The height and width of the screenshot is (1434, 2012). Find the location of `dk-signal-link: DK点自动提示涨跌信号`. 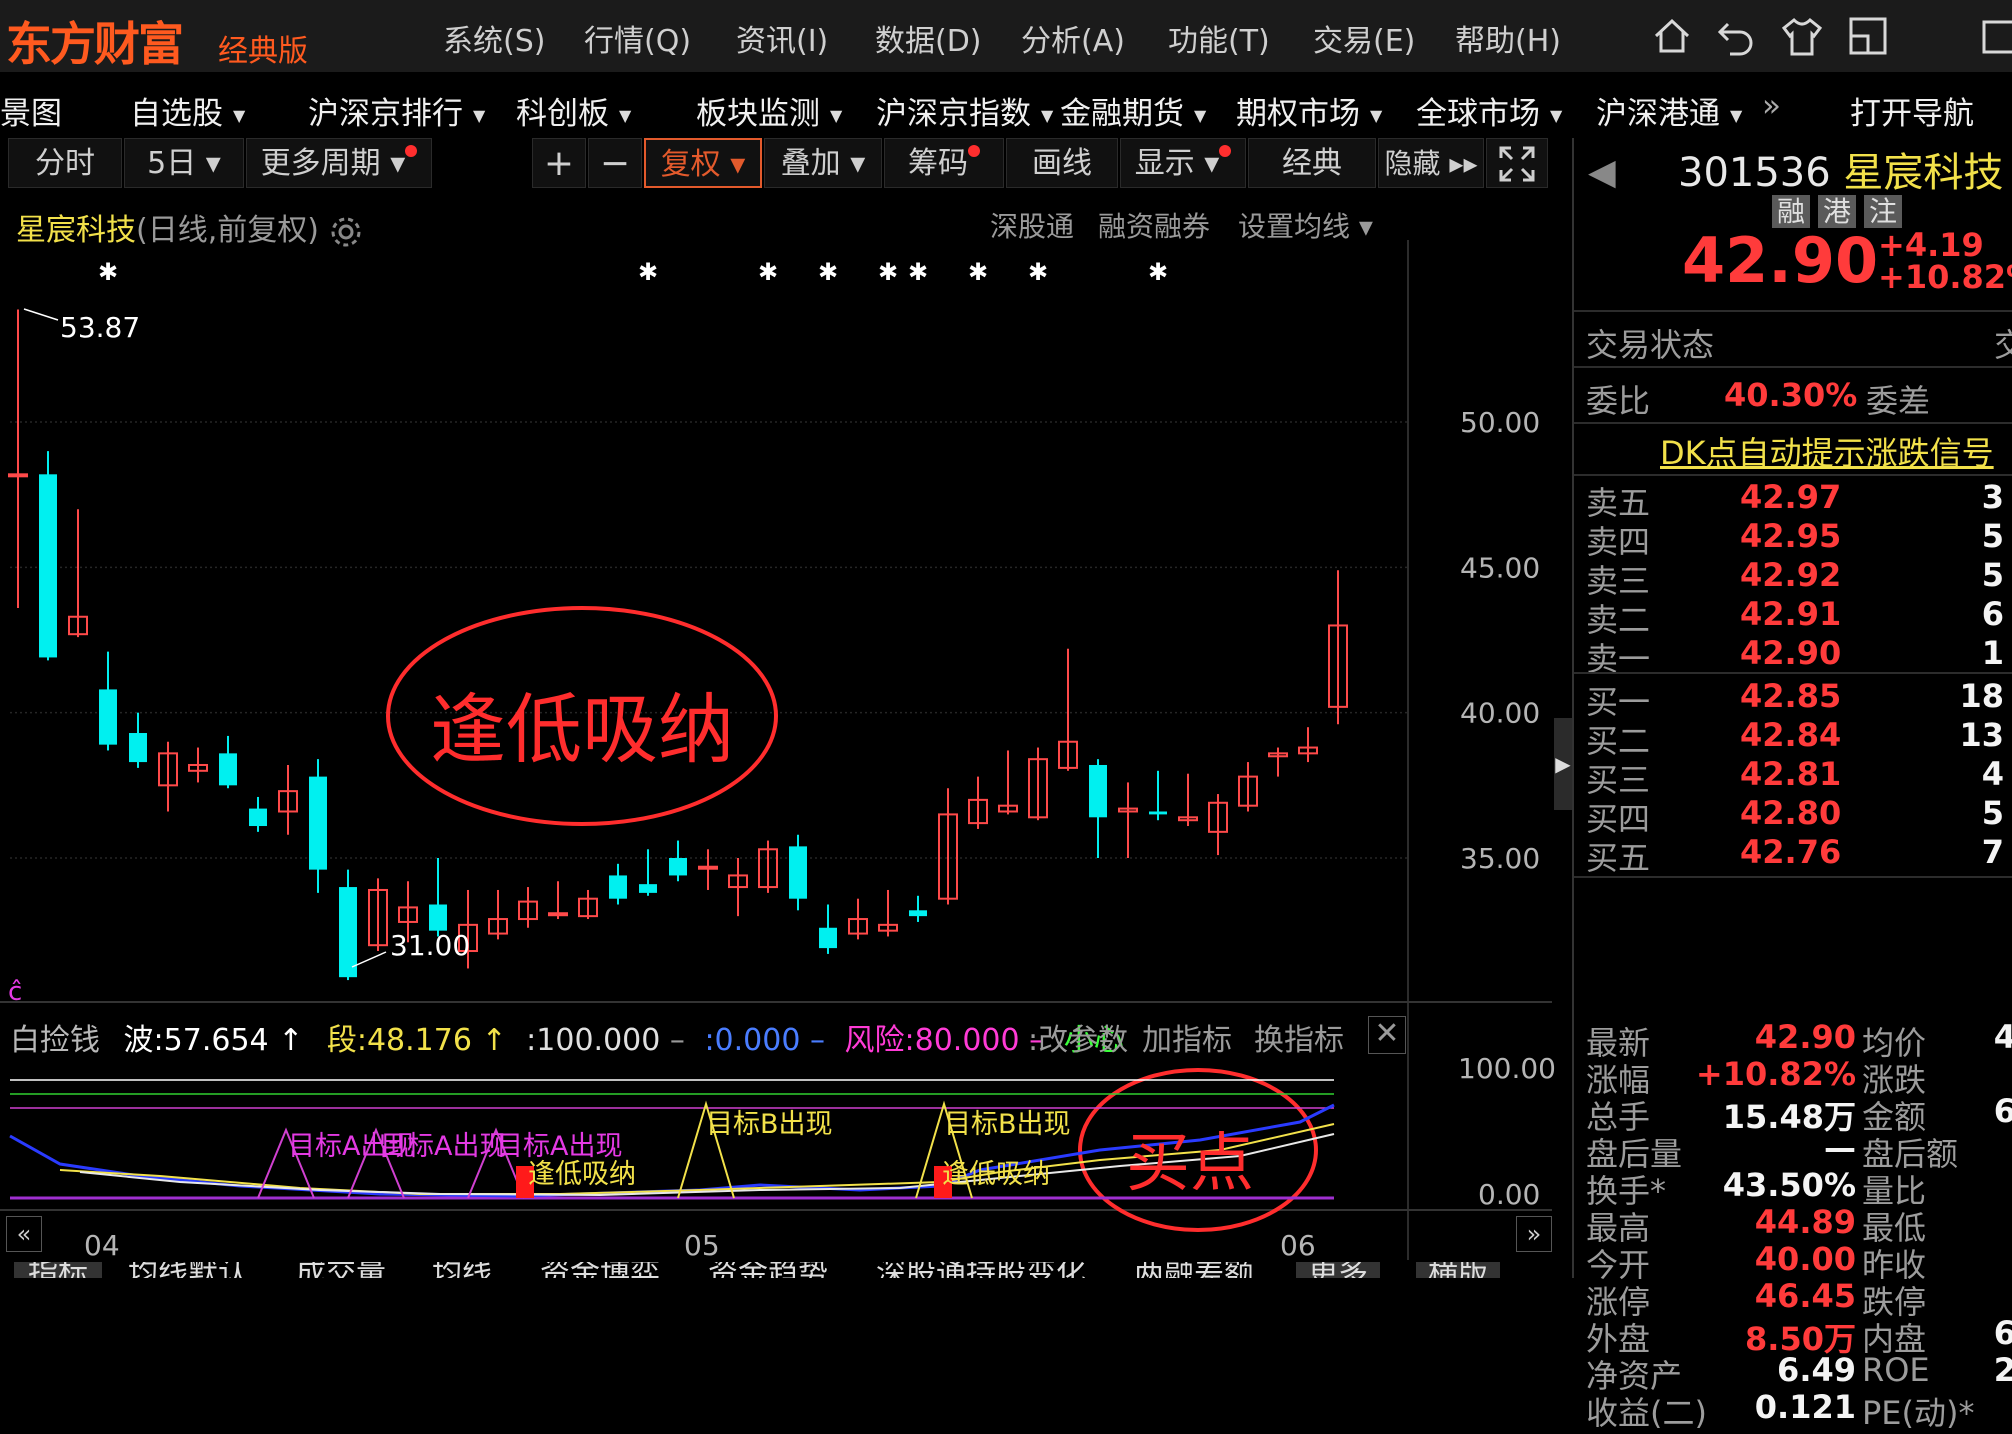

dk-signal-link: DK点自动提示涨跌信号 is located at coordinates (1827, 451).